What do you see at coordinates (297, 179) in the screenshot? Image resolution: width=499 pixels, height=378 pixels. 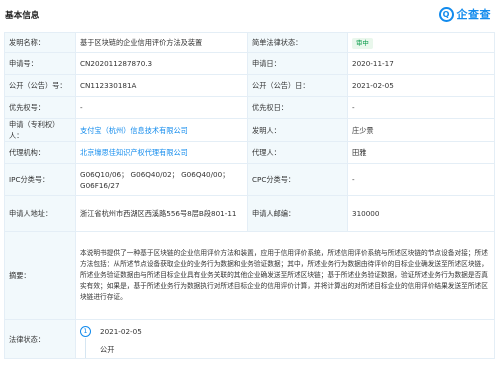 I see `cpc-label: CPC分类号：` at bounding box center [297, 179].